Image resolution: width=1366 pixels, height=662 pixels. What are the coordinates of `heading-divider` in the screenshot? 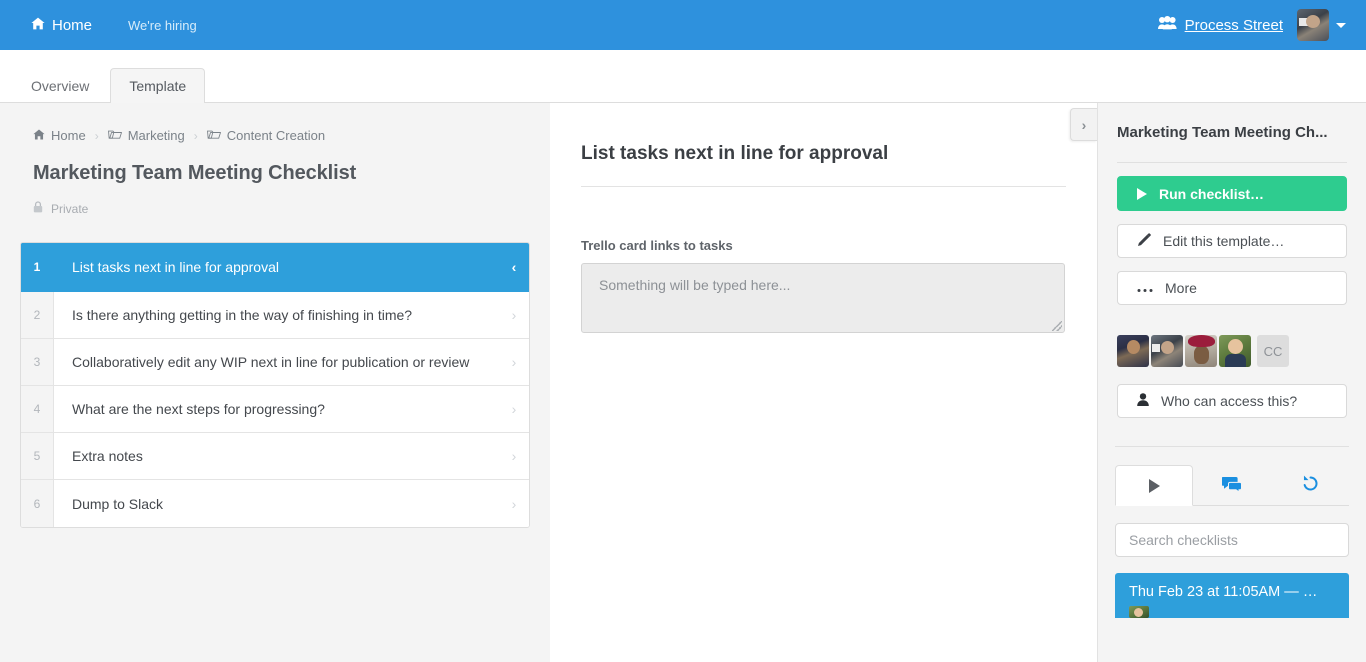 It's located at (823, 186).